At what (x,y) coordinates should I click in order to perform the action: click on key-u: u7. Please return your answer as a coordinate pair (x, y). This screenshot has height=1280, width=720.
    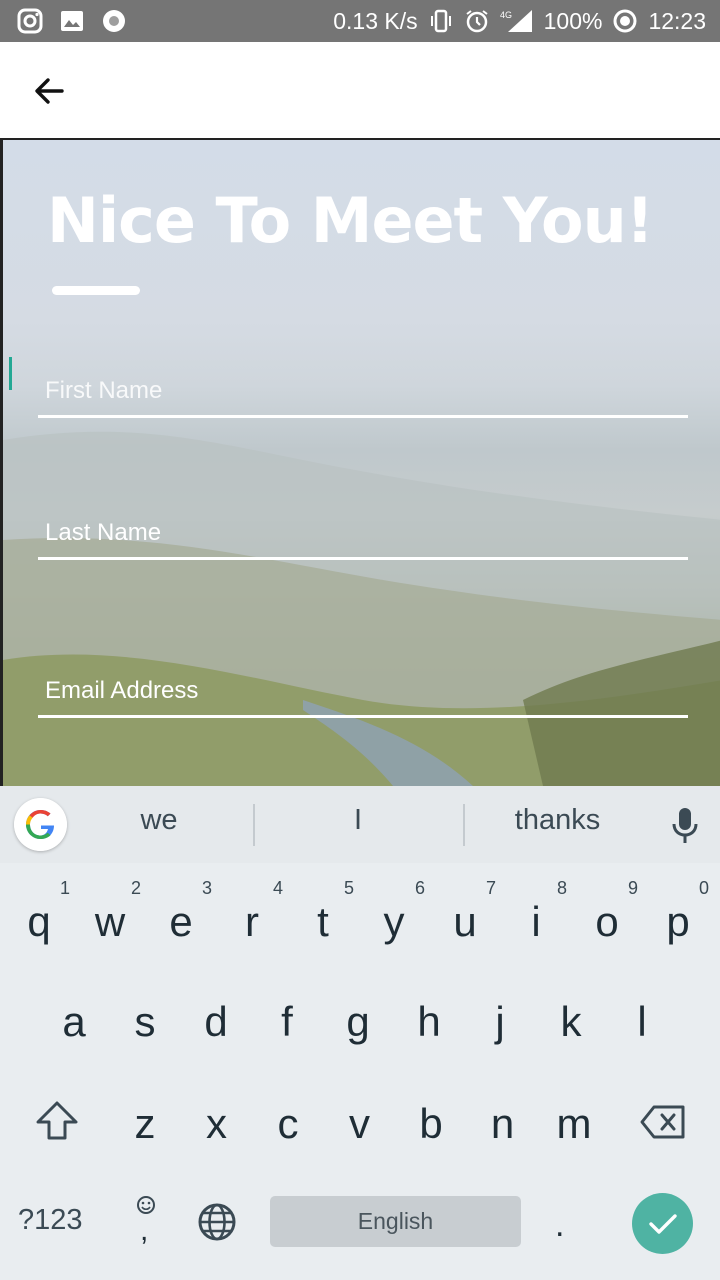
    Looking at the image, I should click on (465, 919).